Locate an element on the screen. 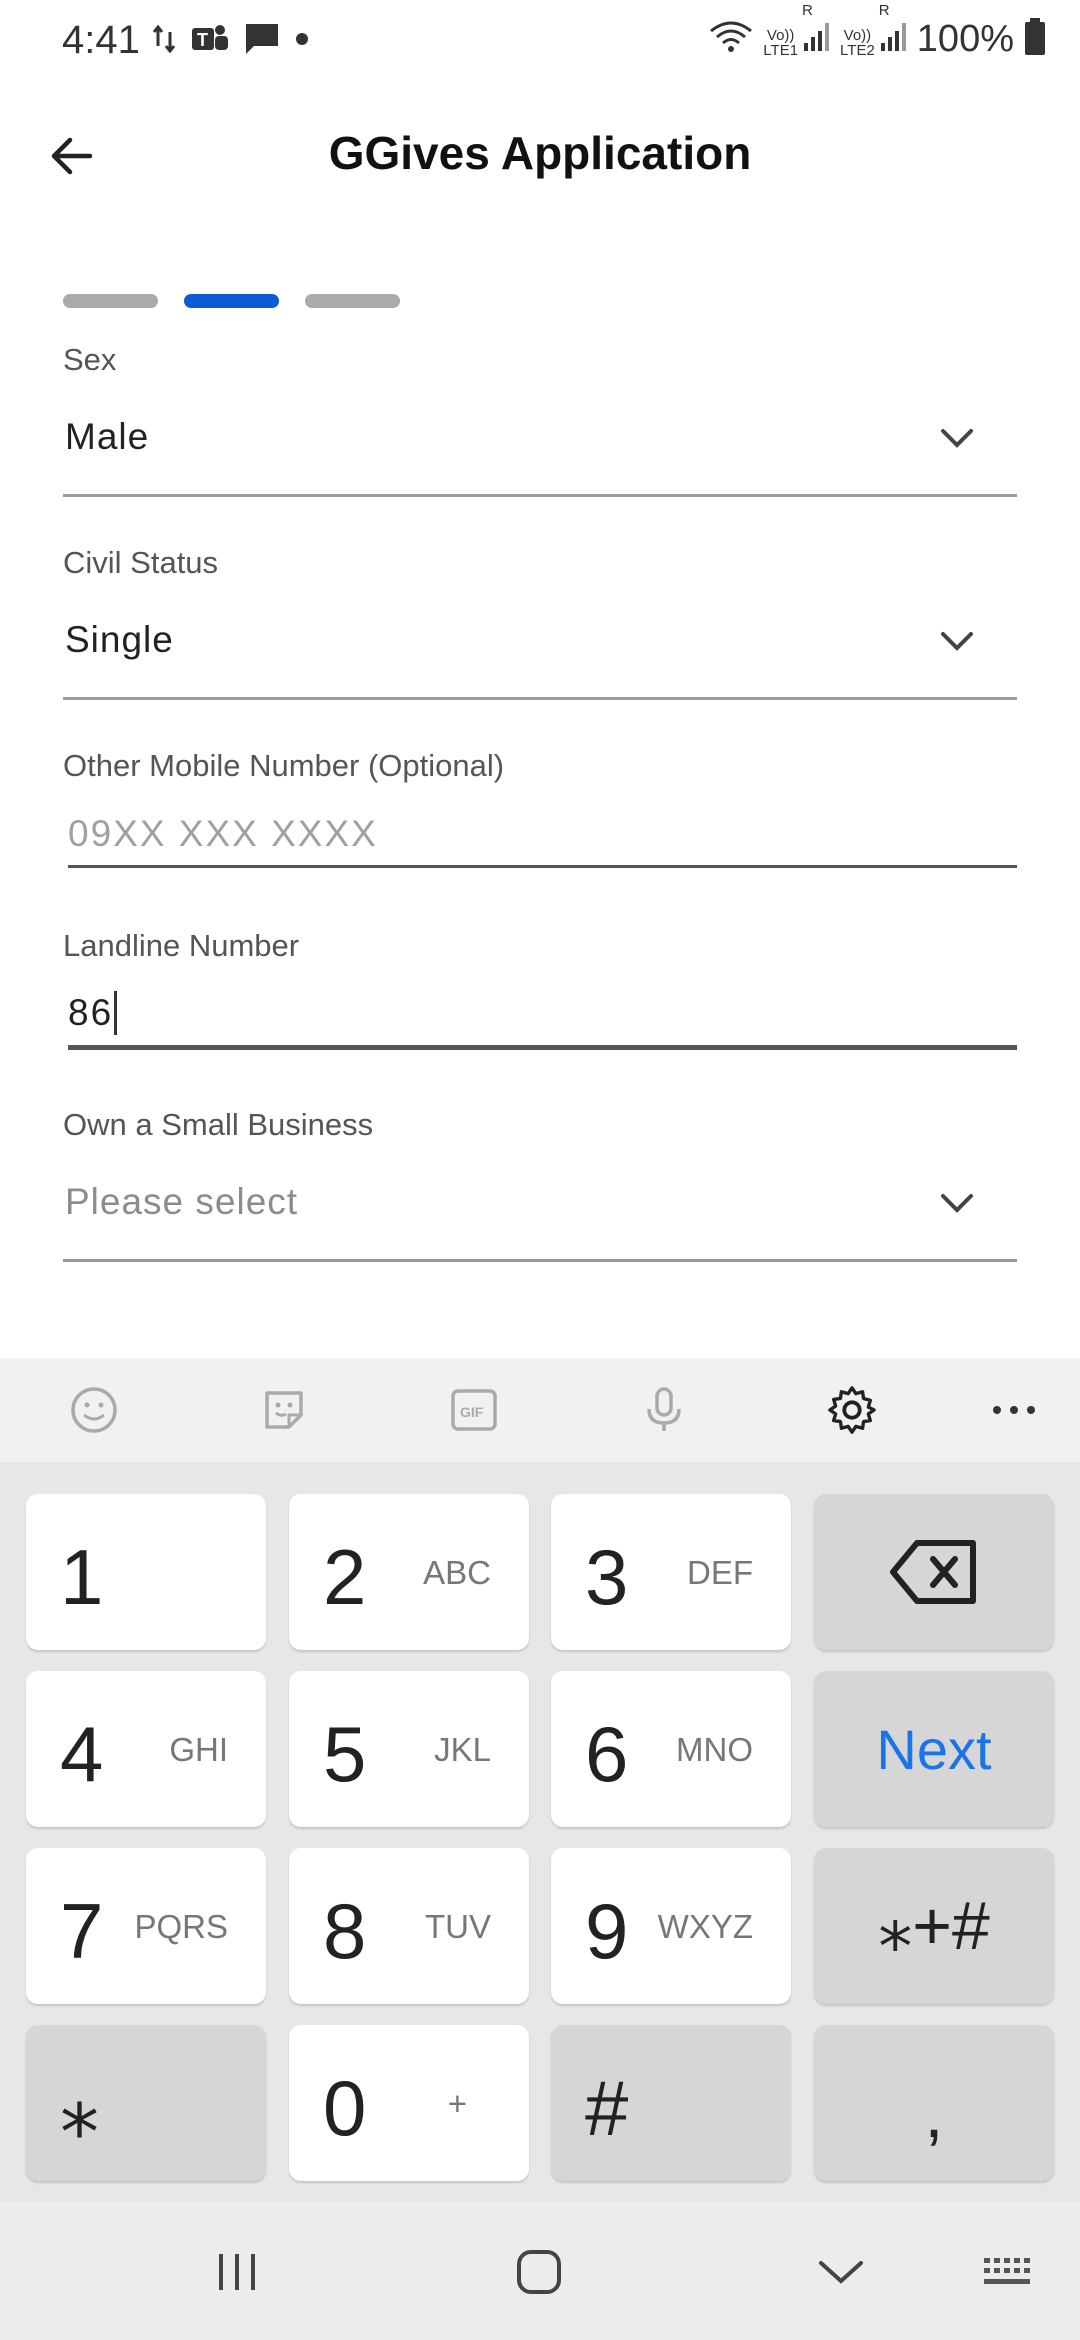 This screenshot has height=2340, width=1080. small-business-label: Own a Small Business is located at coordinates (218, 1124).